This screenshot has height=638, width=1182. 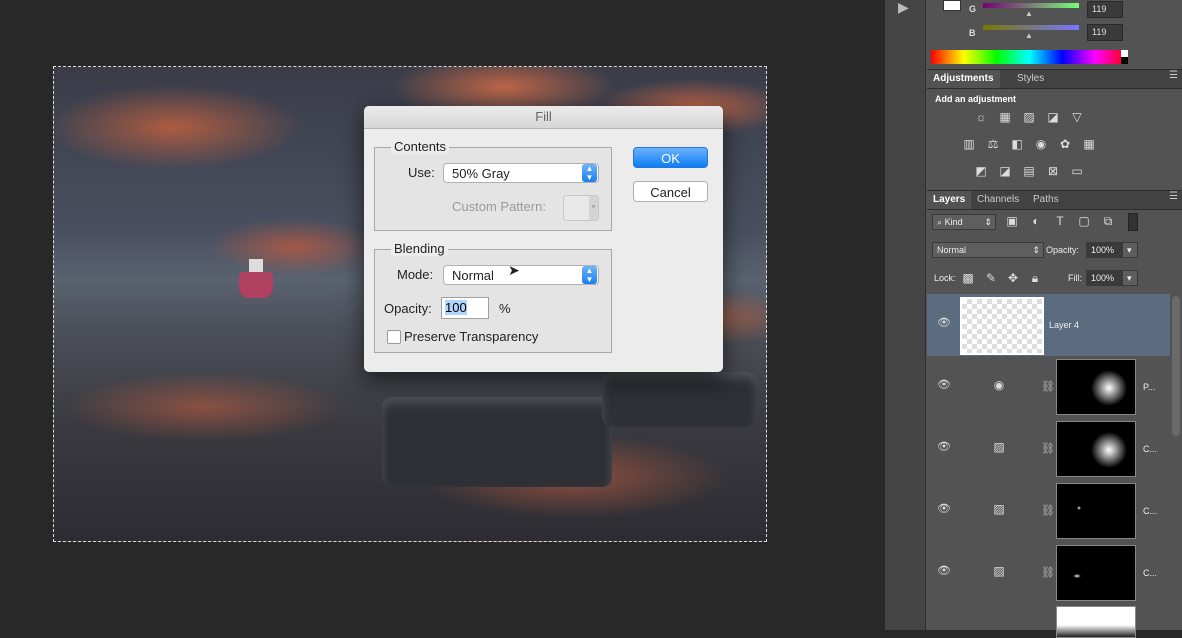 What do you see at coordinates (408, 308) in the screenshot?
I see `opacity-label: Opacity:` at bounding box center [408, 308].